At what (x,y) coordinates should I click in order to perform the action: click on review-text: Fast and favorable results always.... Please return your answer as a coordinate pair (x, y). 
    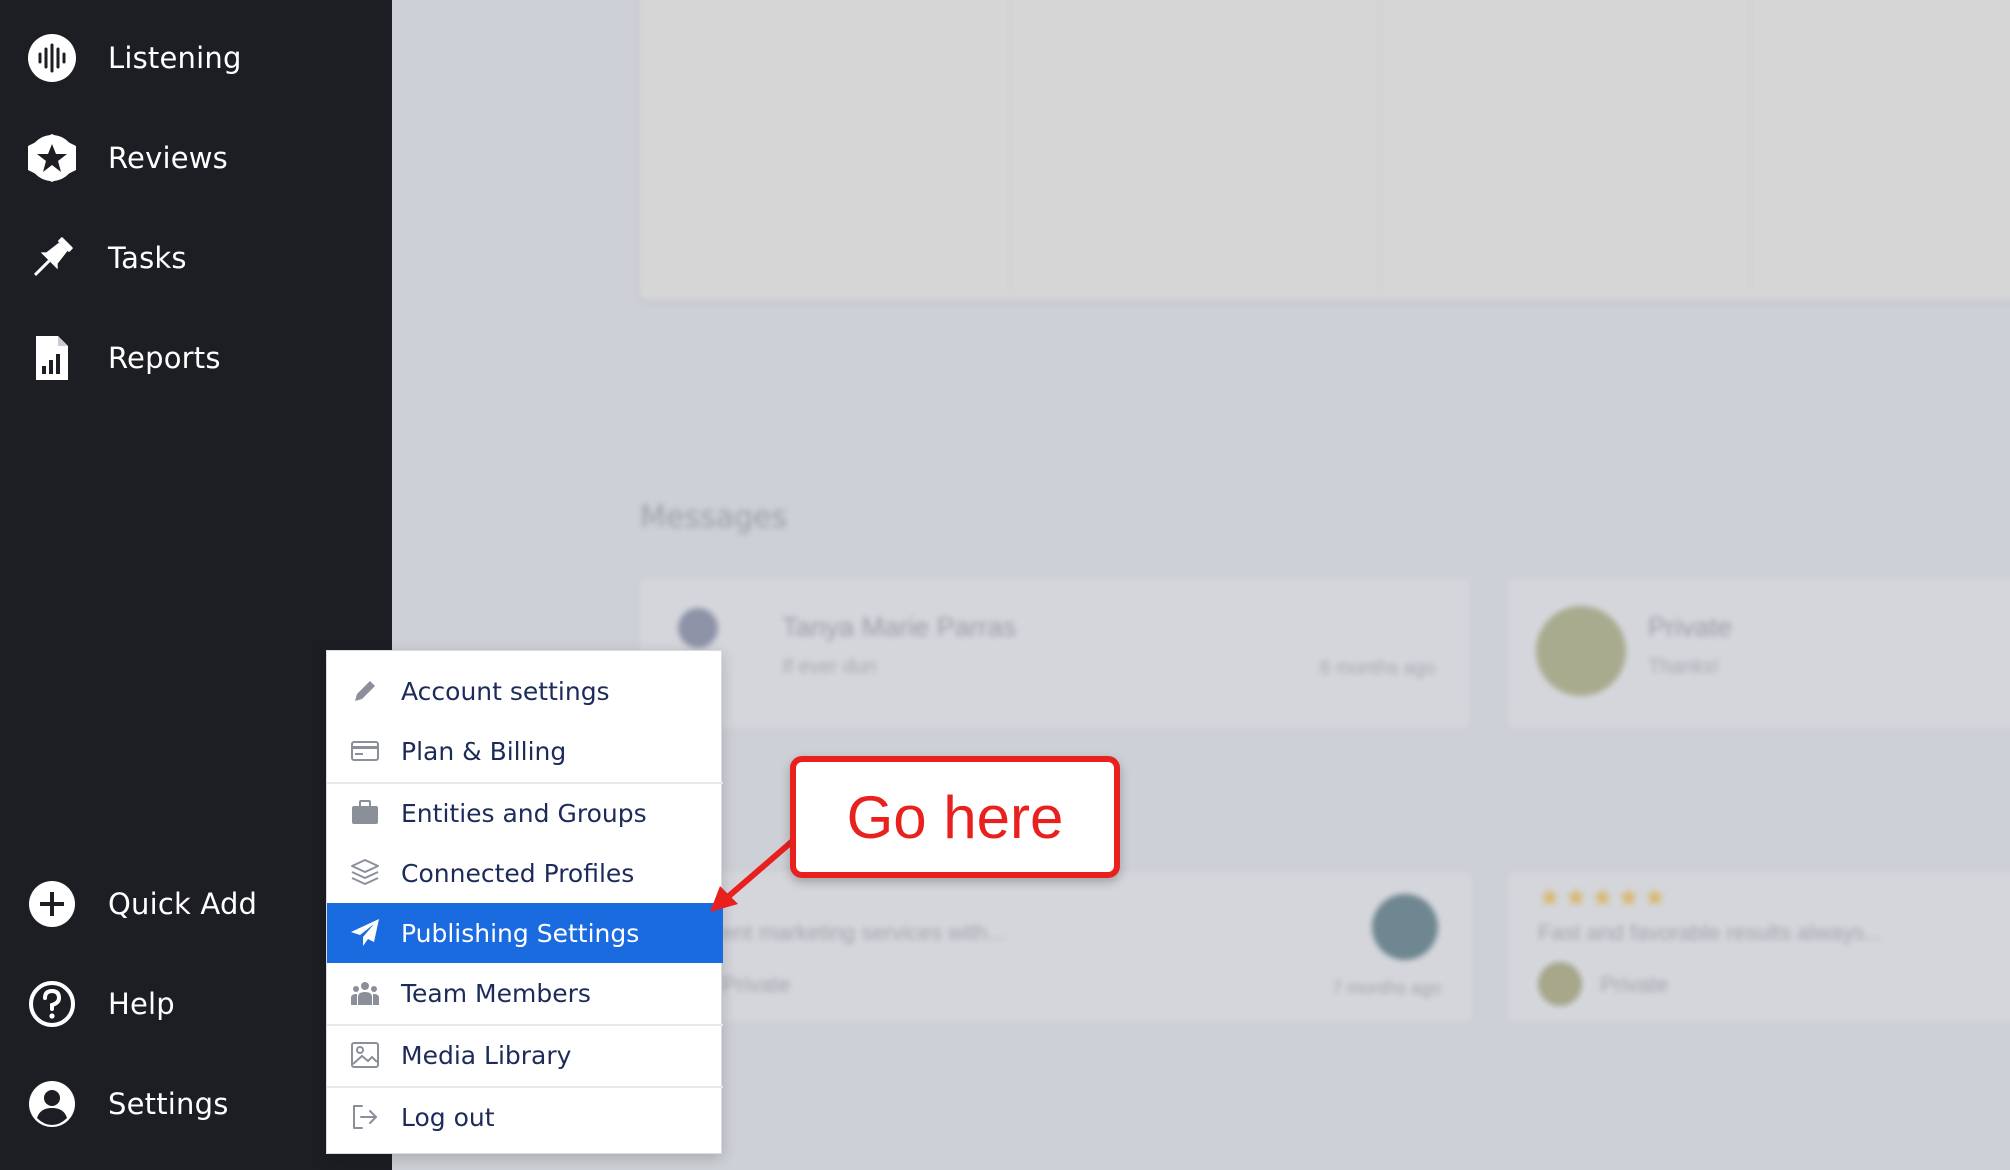
    Looking at the image, I should click on (1710, 932).